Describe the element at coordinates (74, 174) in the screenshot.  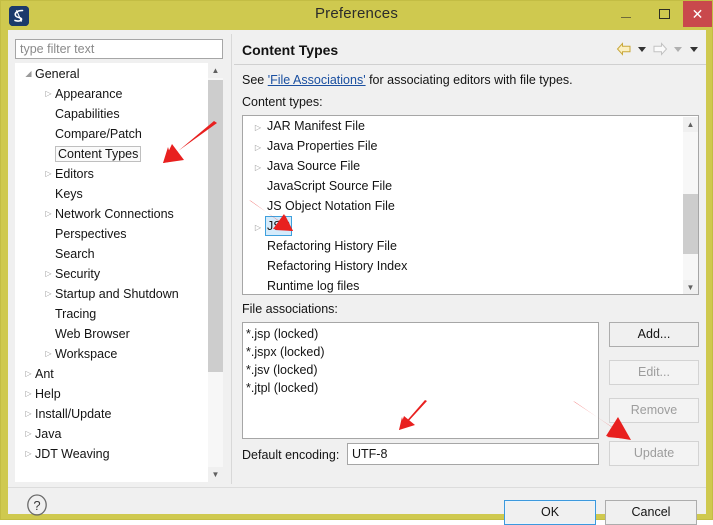
I see `sidebar-item-label: Editors` at that location.